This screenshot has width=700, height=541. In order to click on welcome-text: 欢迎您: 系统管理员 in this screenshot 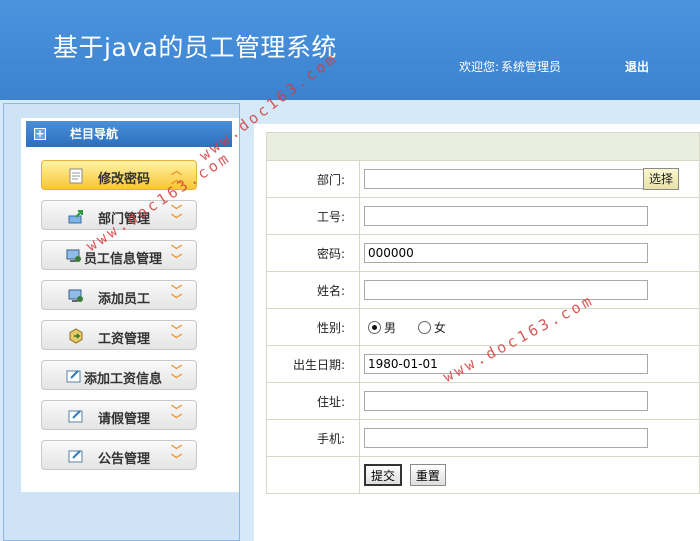, I will do `click(510, 66)`.